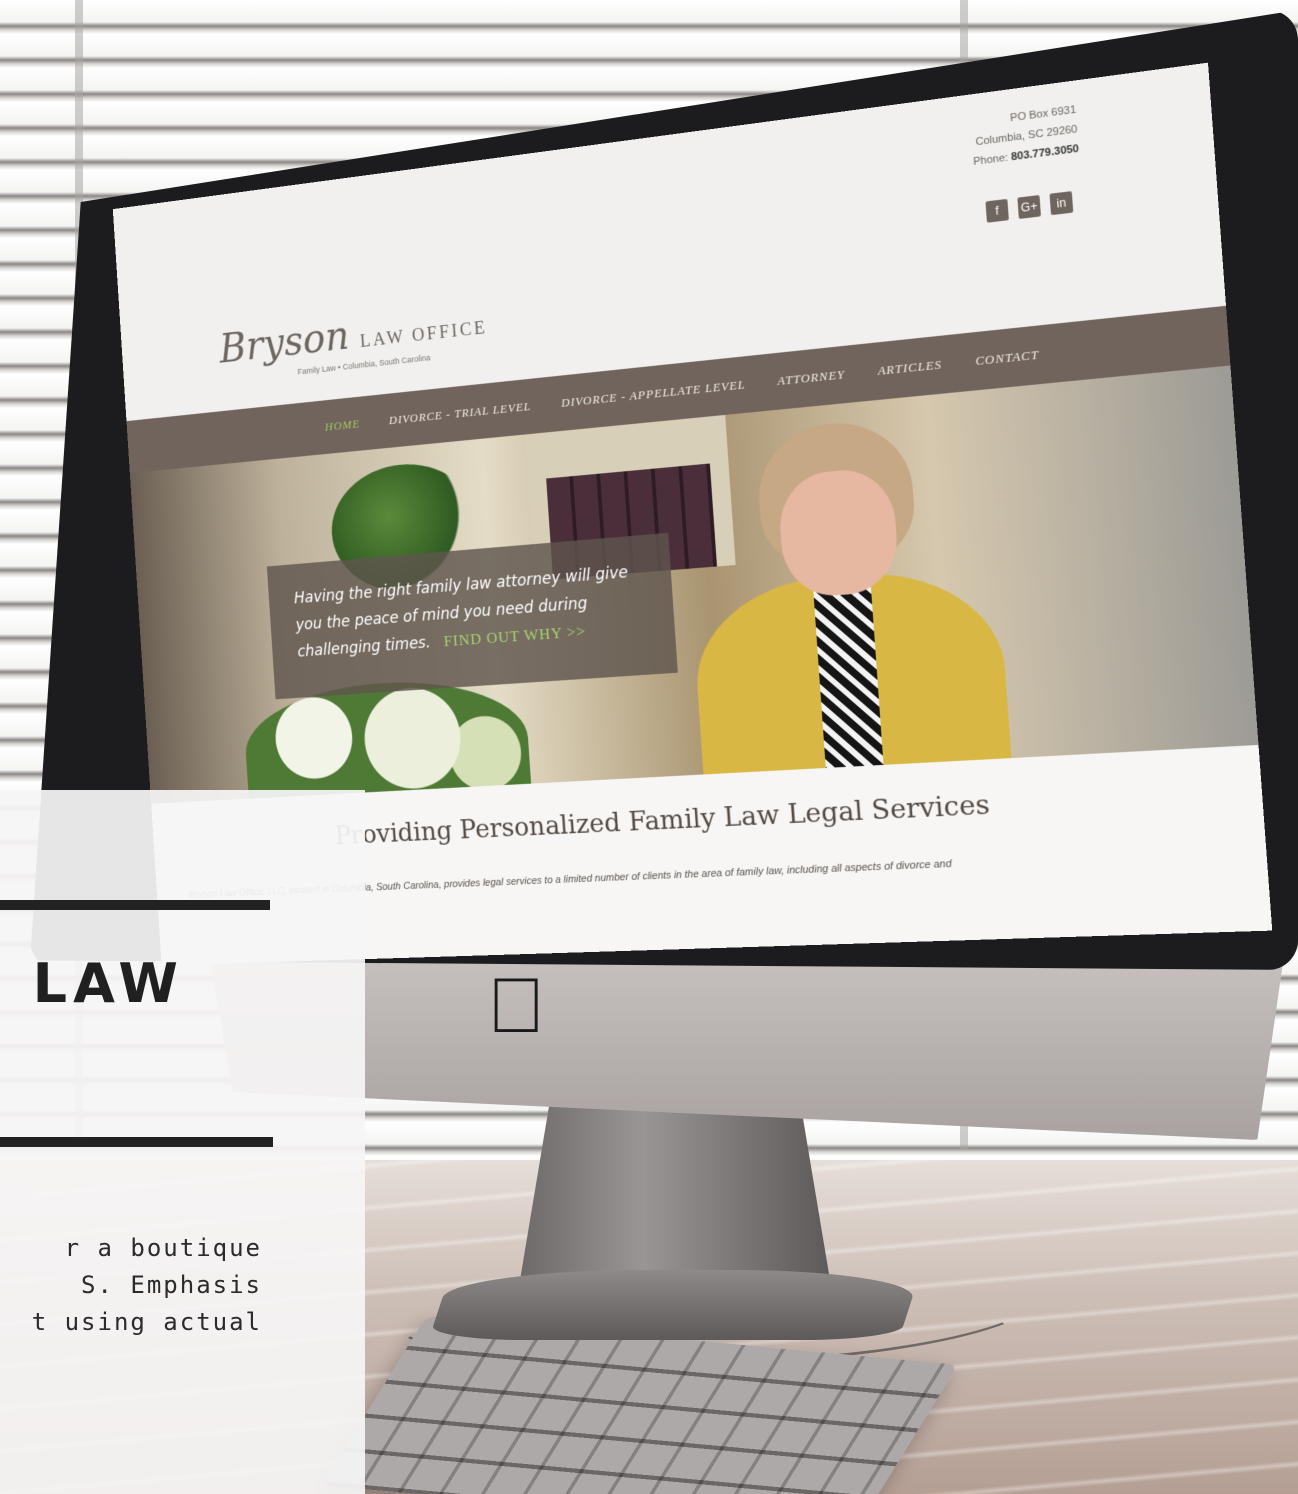 Image resolution: width=1298 pixels, height=1494 pixels. I want to click on logo-caps: LAW OFFICE, so click(424, 334).